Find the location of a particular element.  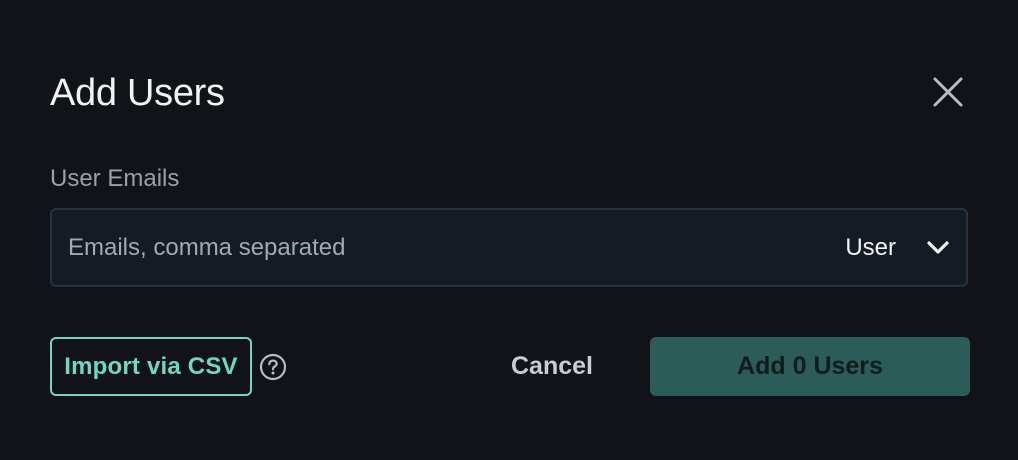

cancel-label: Cancel is located at coordinates (552, 366).